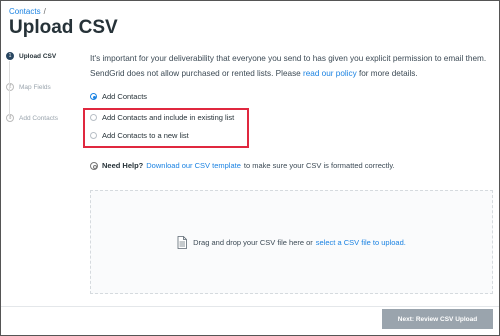  What do you see at coordinates (39, 118) in the screenshot?
I see `step-label: Add Contacts` at bounding box center [39, 118].